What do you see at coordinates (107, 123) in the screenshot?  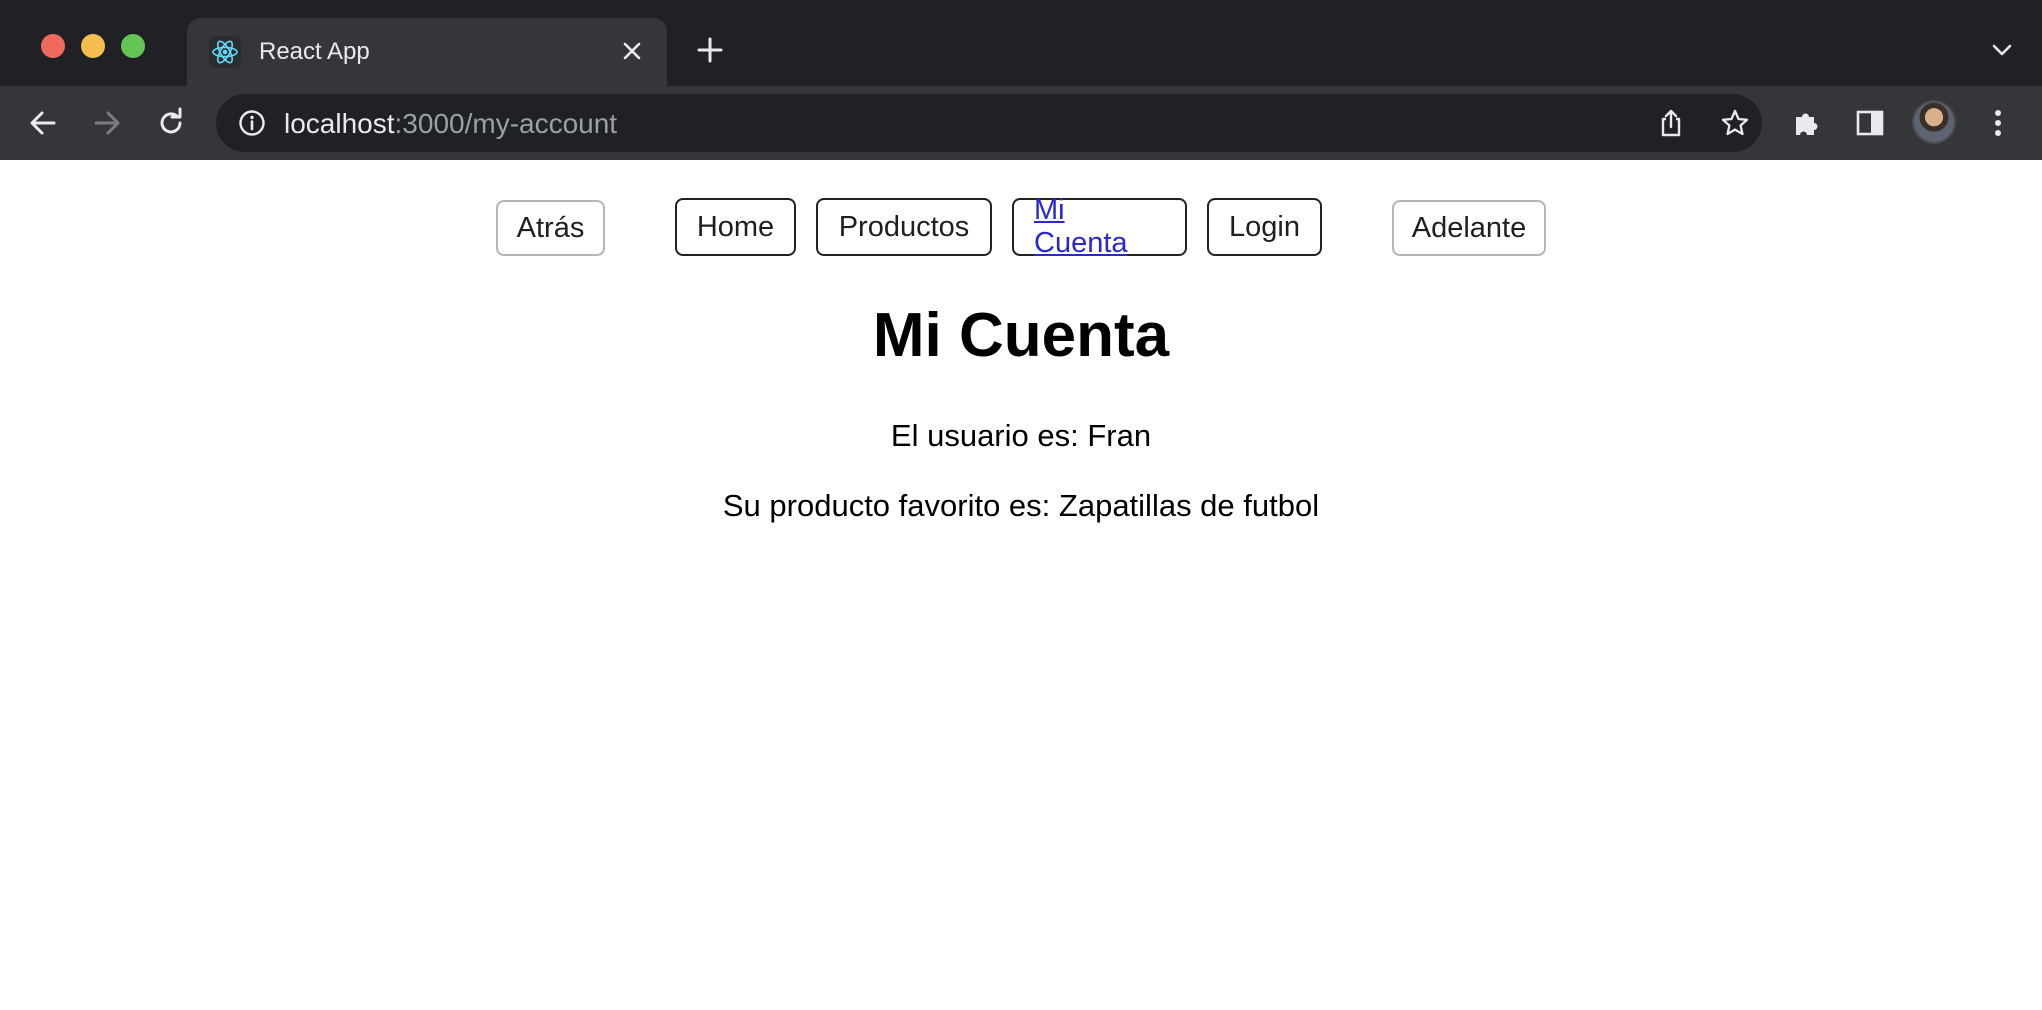 I see `forward-arrow-icon` at bounding box center [107, 123].